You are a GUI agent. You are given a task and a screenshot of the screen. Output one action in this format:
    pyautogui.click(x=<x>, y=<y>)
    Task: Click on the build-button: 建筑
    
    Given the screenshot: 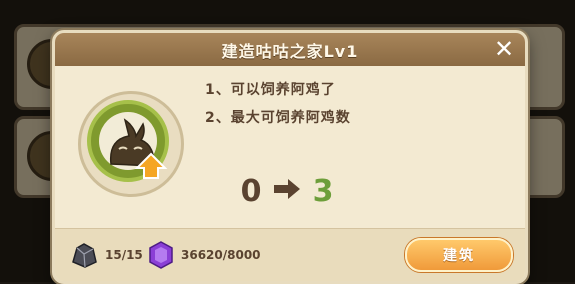 What is the action you would take?
    pyautogui.click(x=459, y=255)
    